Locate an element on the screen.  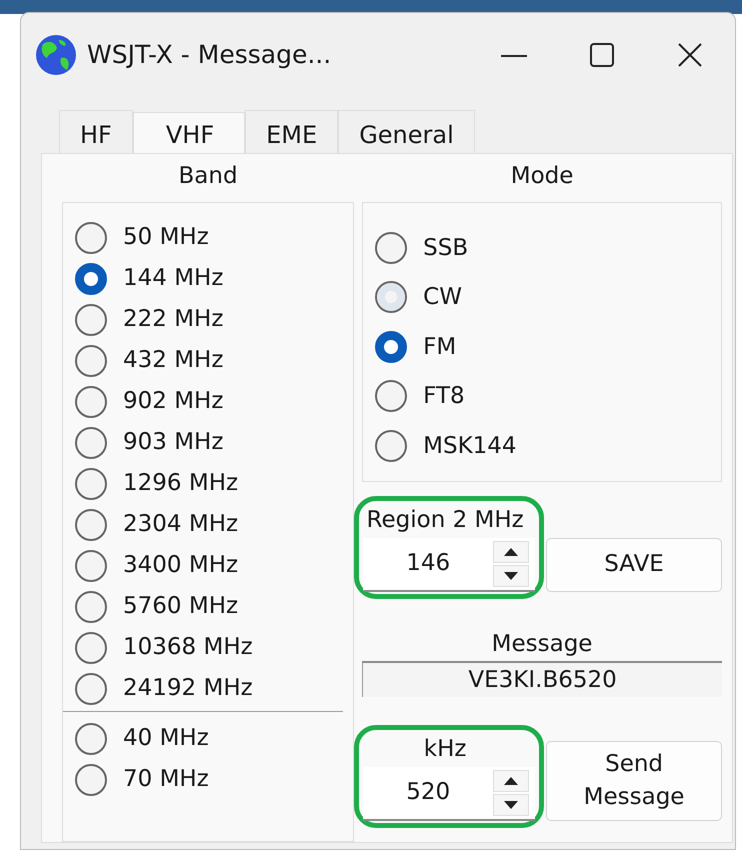
radio-label: 903 MHz is located at coordinates (173, 443).